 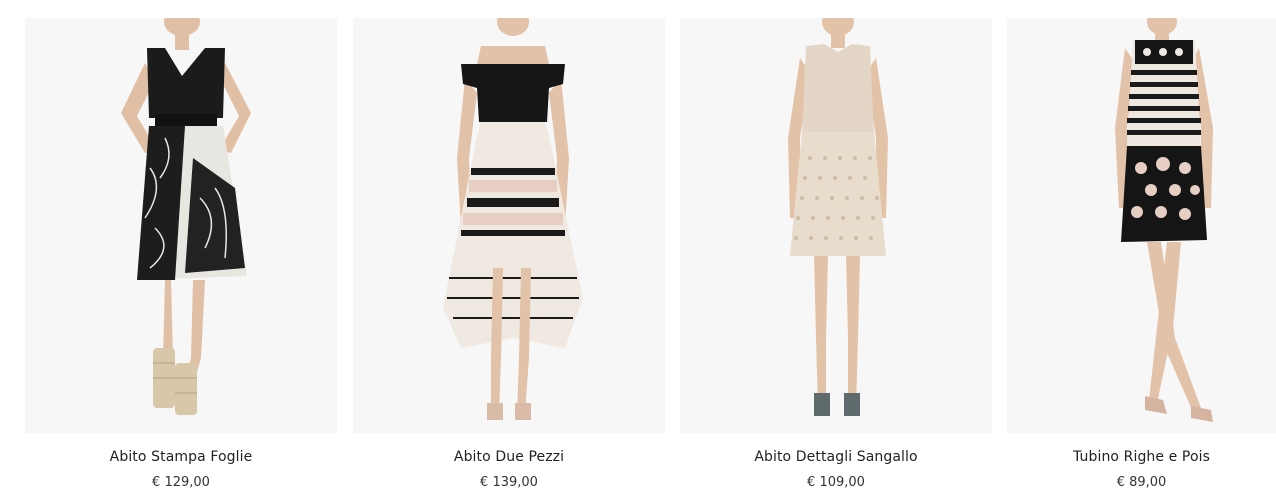 What do you see at coordinates (509, 457) in the screenshot?
I see `product-name: Abito Due Pezzi` at bounding box center [509, 457].